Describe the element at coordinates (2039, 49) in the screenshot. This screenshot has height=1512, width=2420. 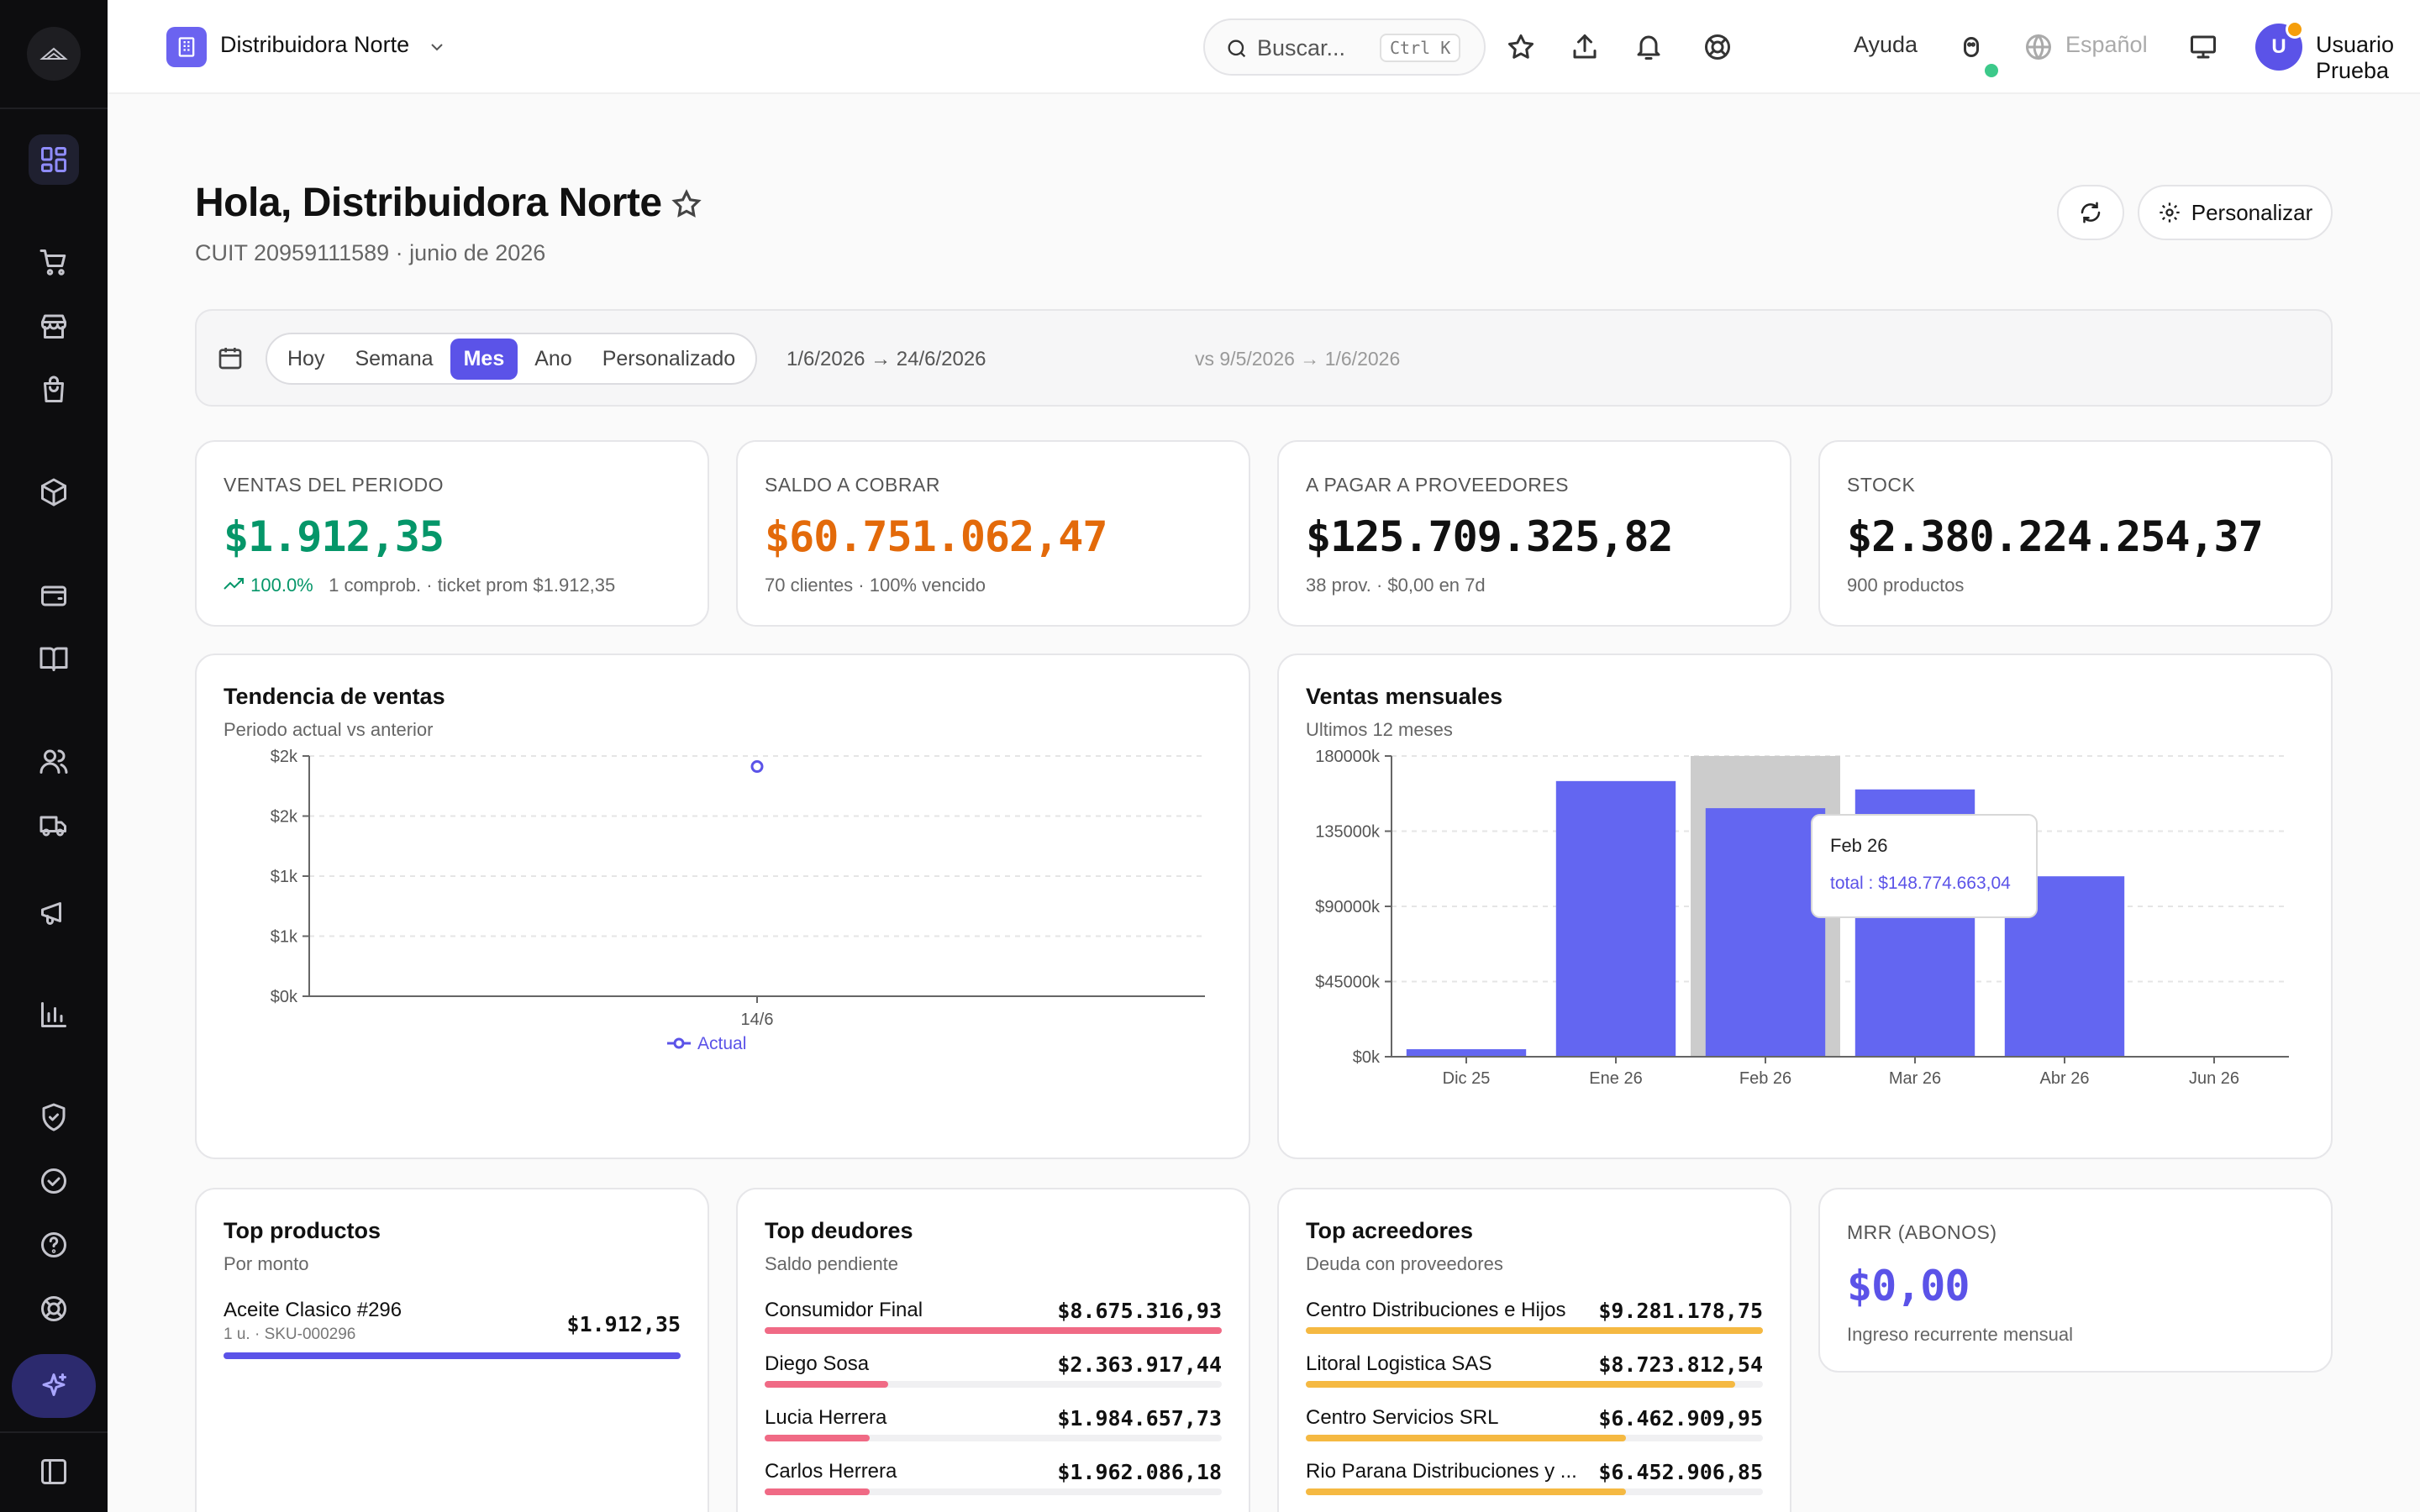
I see `language-icon` at that location.